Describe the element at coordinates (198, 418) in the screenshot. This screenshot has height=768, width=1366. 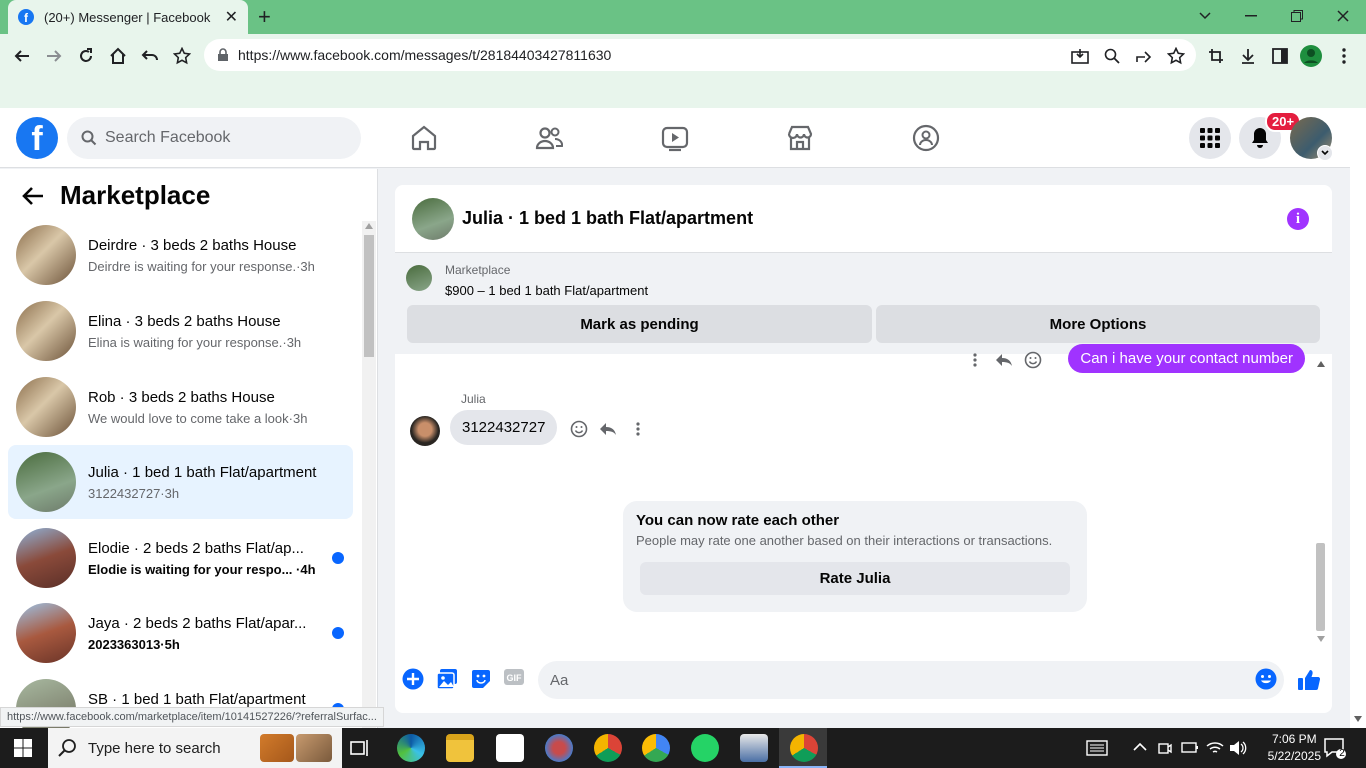
I see `conversation-snippet: We would love to come take a look·3h` at that location.